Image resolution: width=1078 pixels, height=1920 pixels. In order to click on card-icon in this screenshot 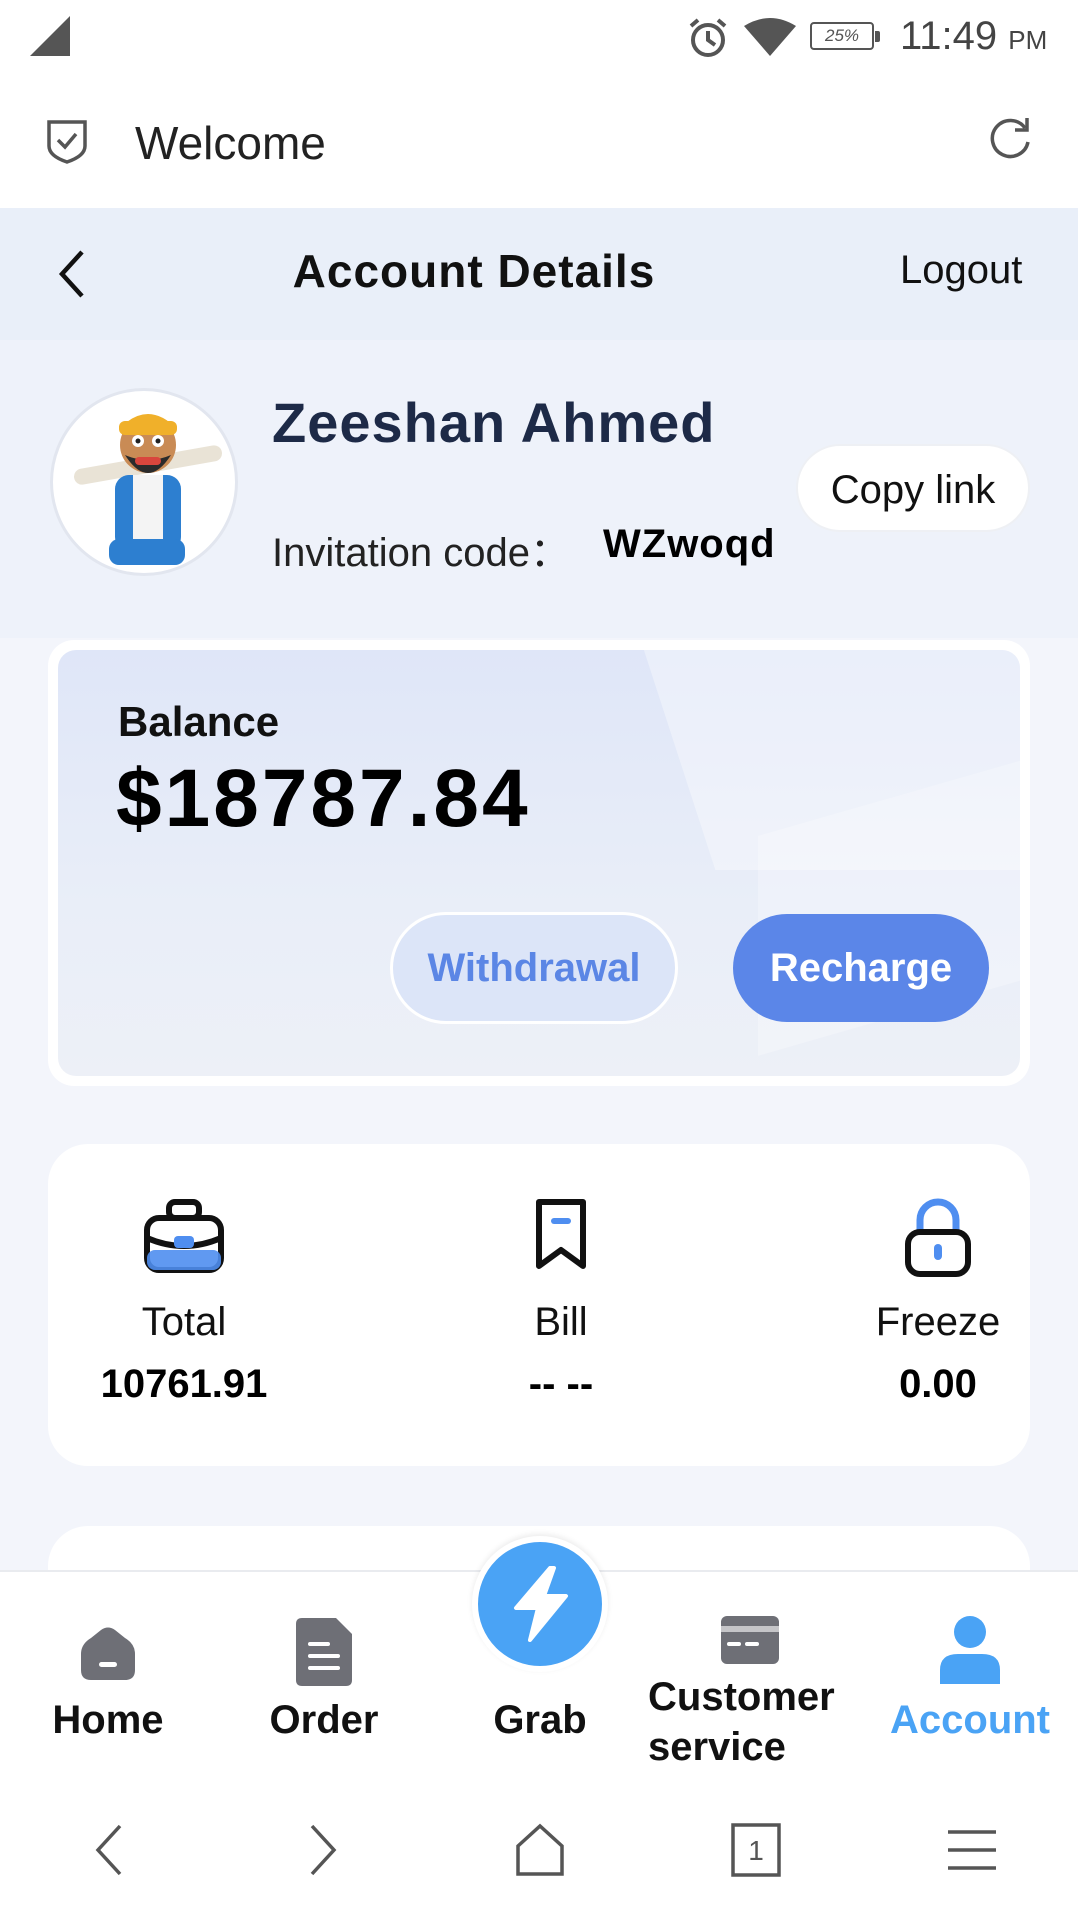, I will do `click(750, 1640)`.